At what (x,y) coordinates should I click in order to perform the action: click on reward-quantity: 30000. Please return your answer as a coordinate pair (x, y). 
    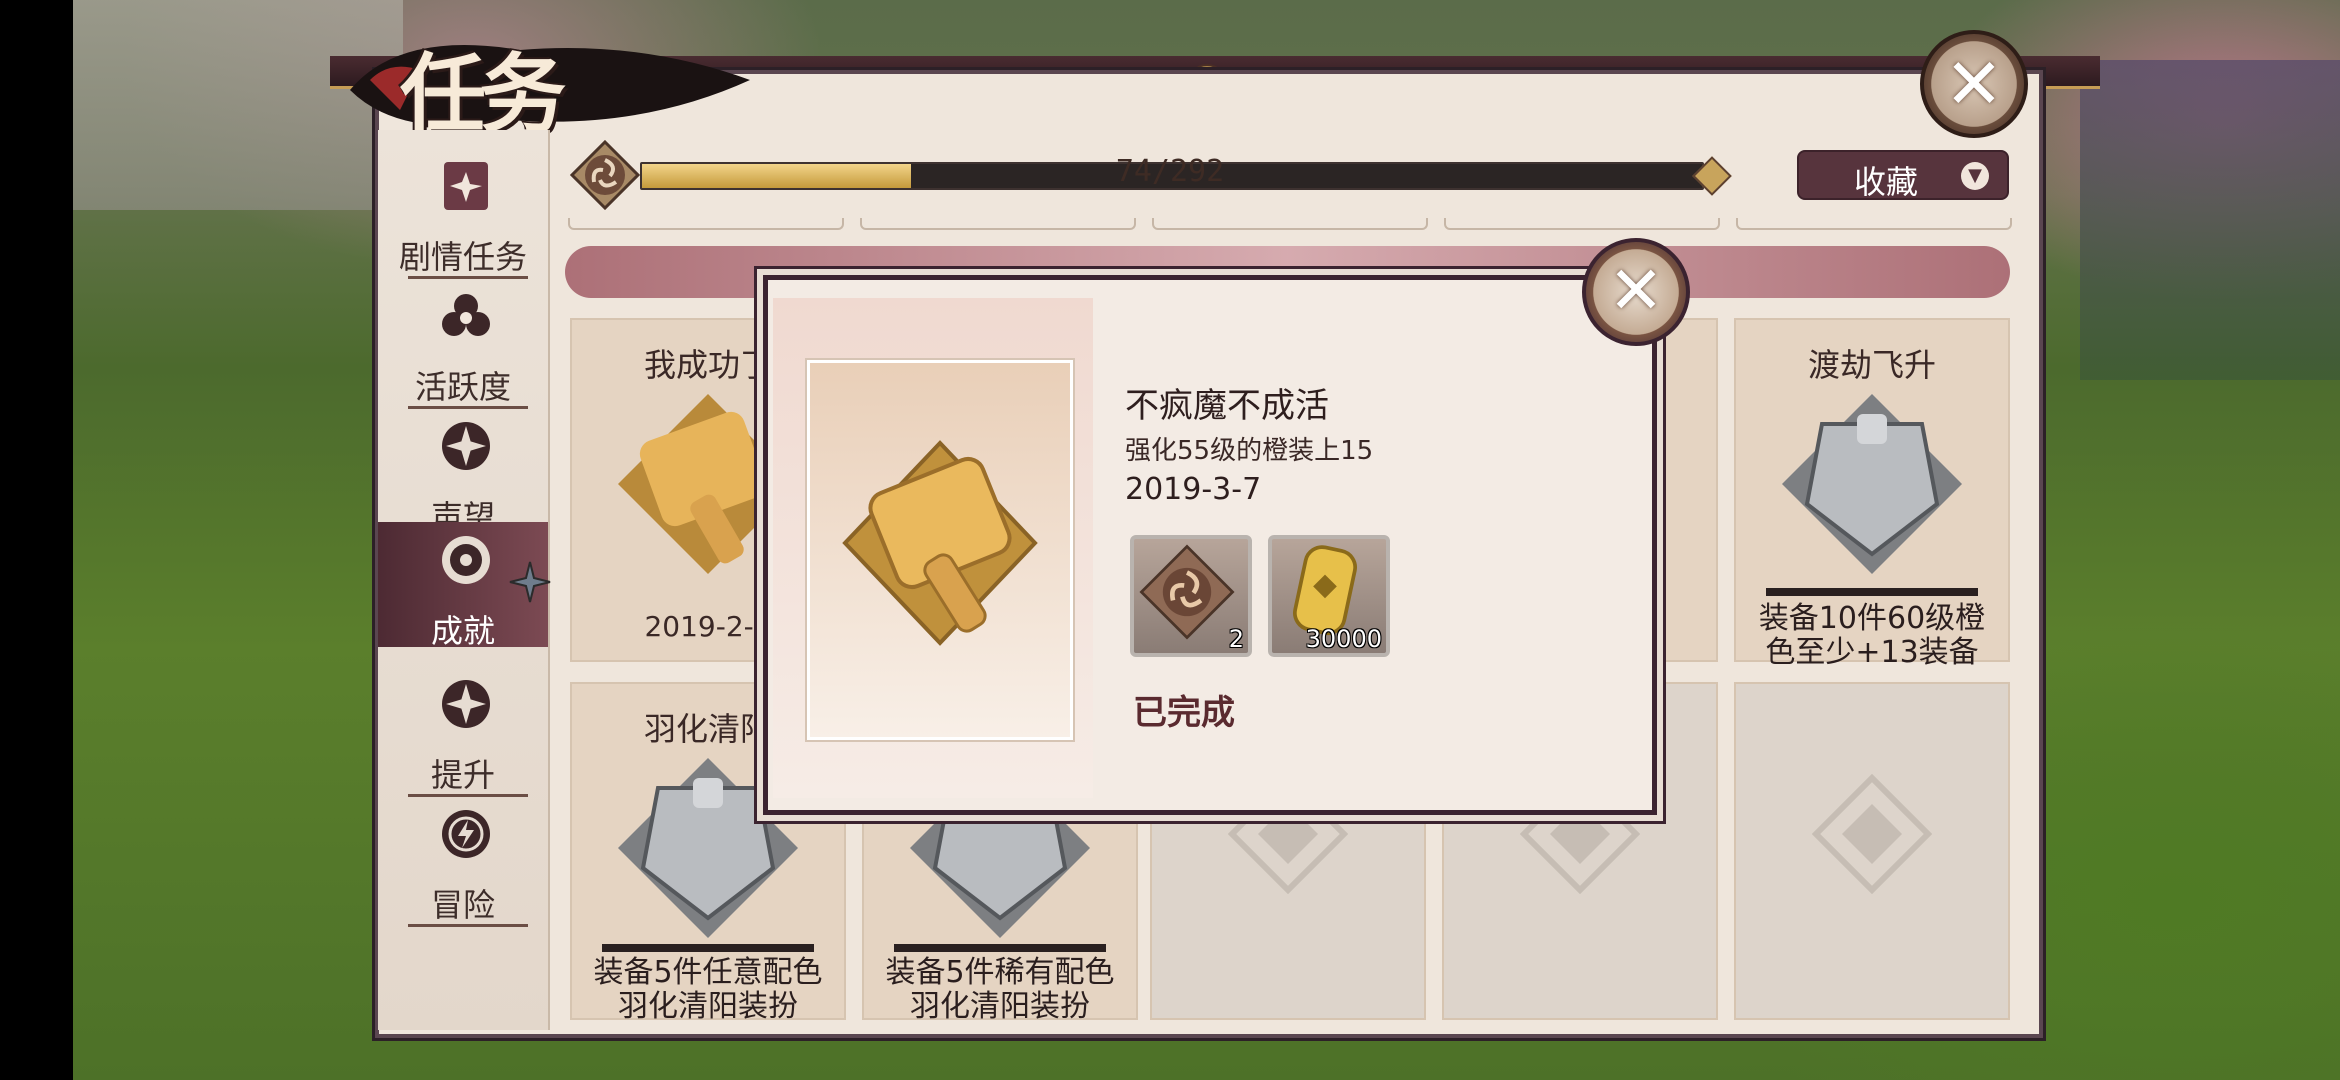
    Looking at the image, I should click on (1343, 639).